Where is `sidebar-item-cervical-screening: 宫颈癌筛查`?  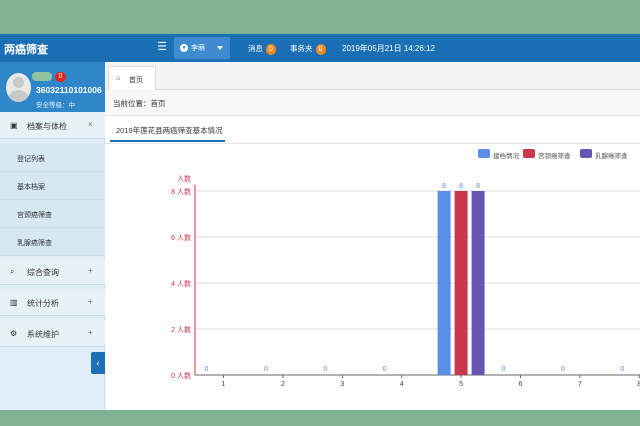
sidebar-item-cervical-screening: 宫颈癌筛查 is located at coordinates (52, 214).